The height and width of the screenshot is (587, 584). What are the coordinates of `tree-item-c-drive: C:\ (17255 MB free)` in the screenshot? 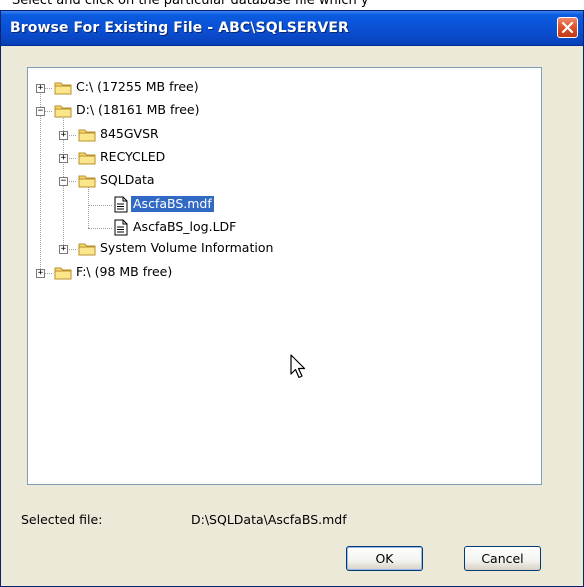 It's located at (137, 87).